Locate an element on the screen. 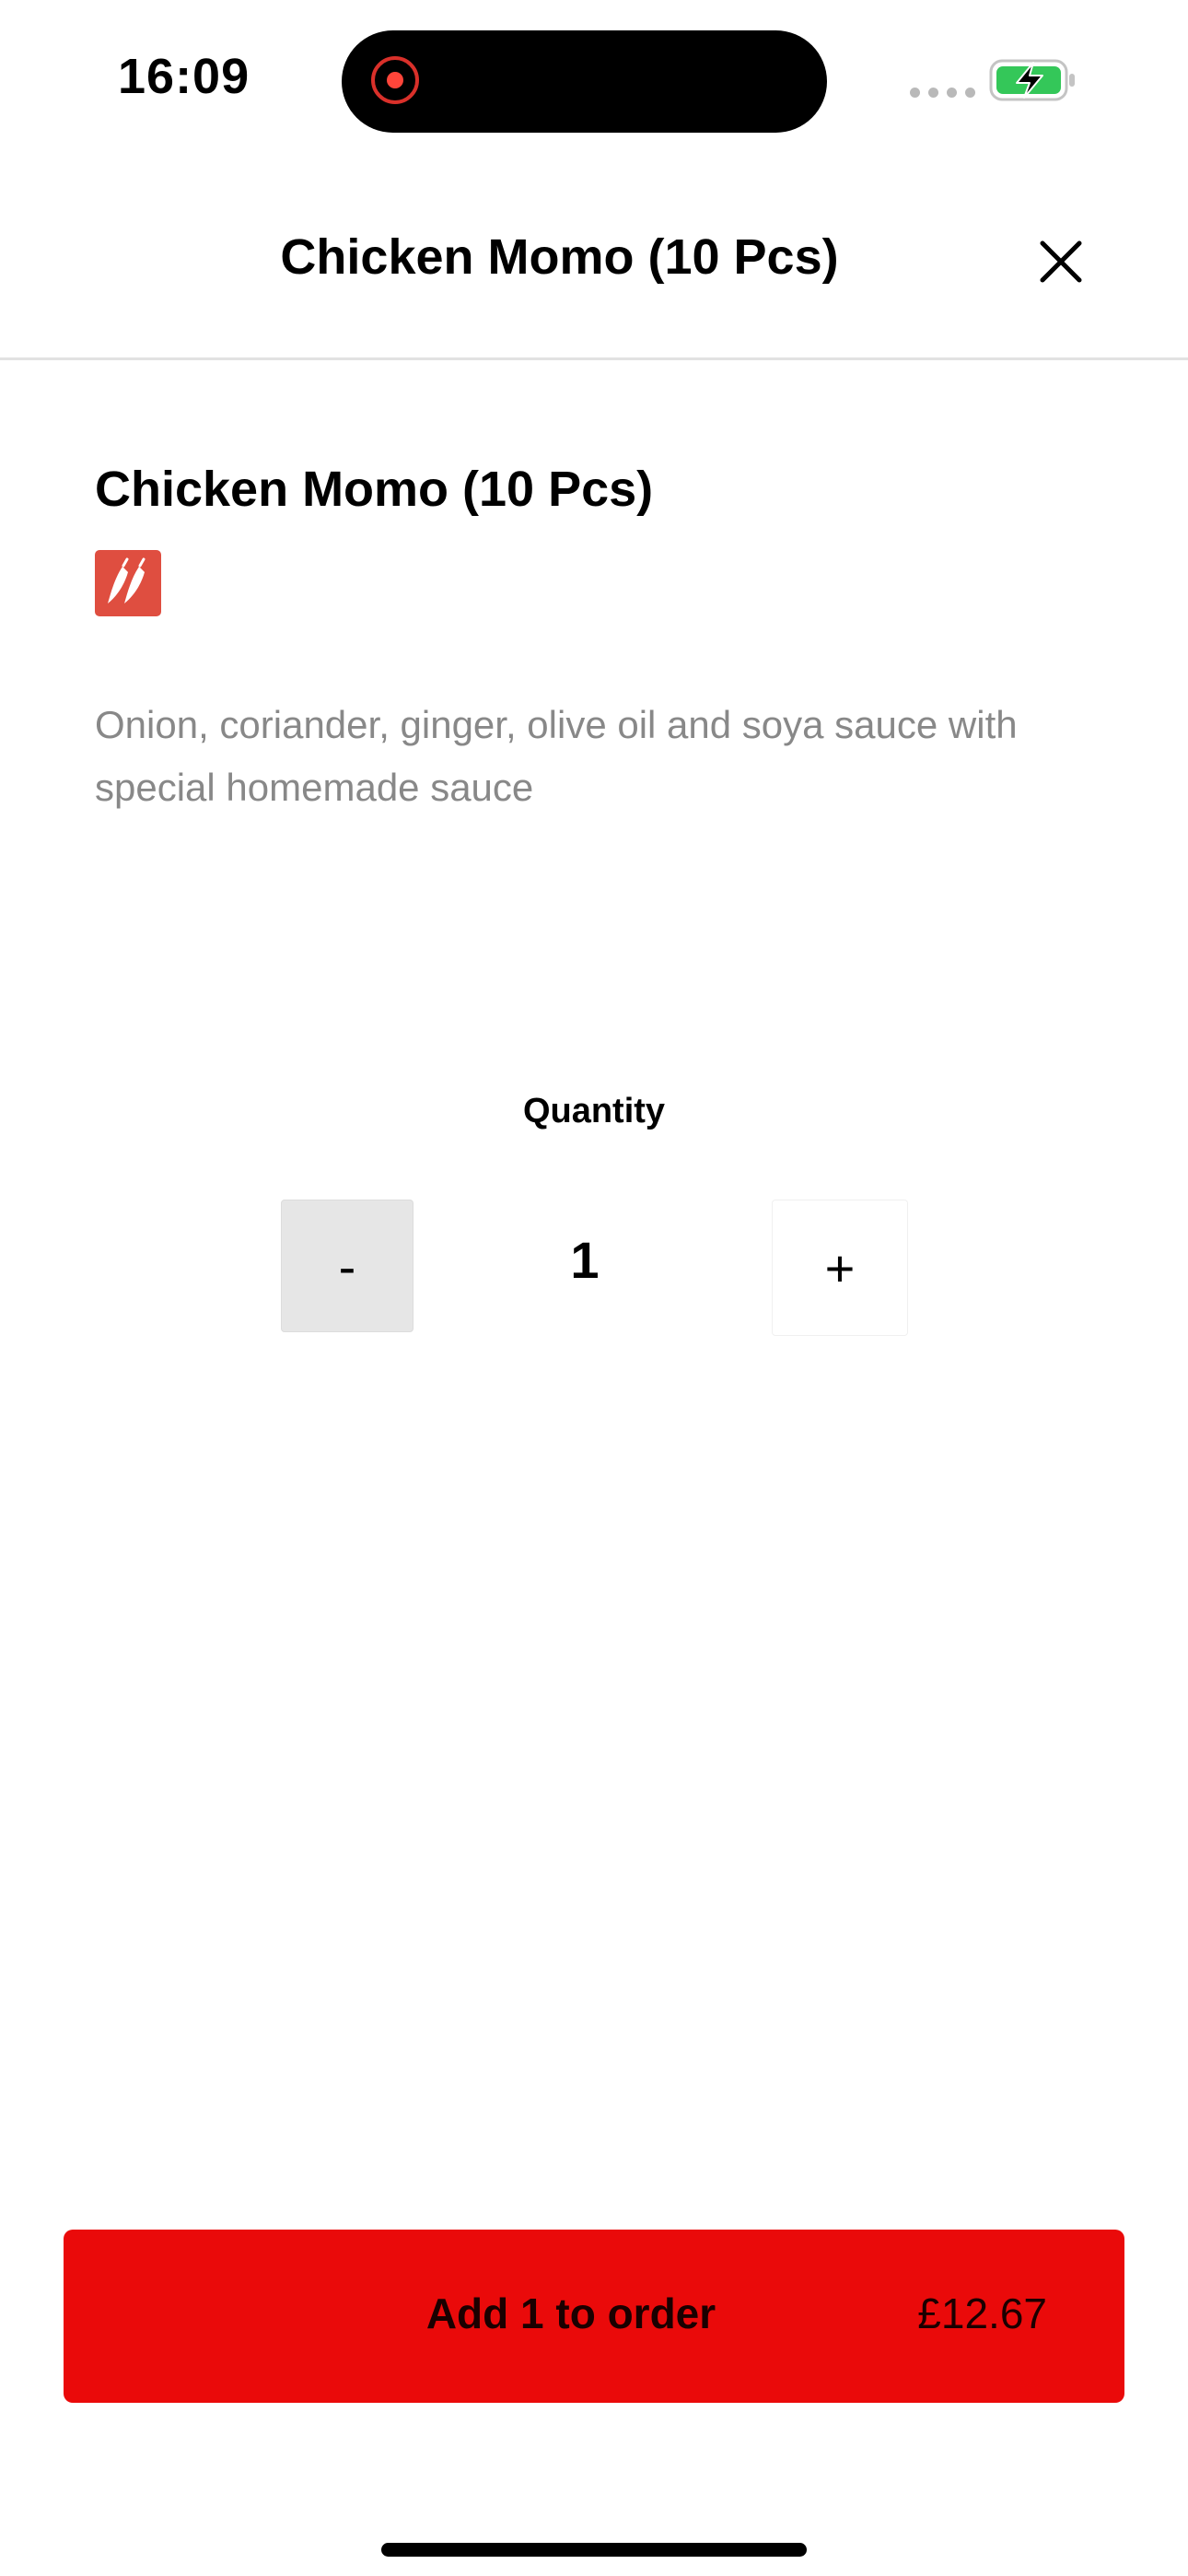 This screenshot has height=2576, width=1188. battery-icon is located at coordinates (1033, 82).